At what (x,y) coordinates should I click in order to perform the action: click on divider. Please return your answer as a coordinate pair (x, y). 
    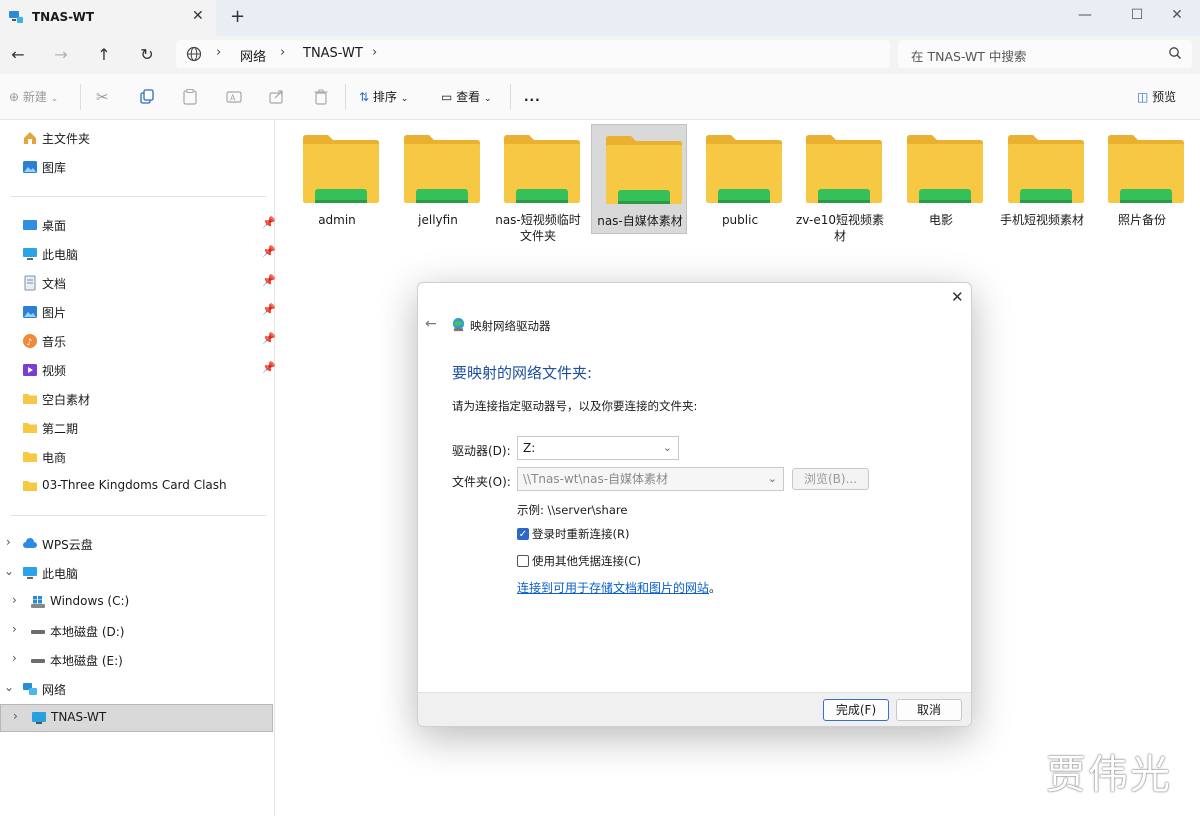
    Looking at the image, I should click on (138, 515).